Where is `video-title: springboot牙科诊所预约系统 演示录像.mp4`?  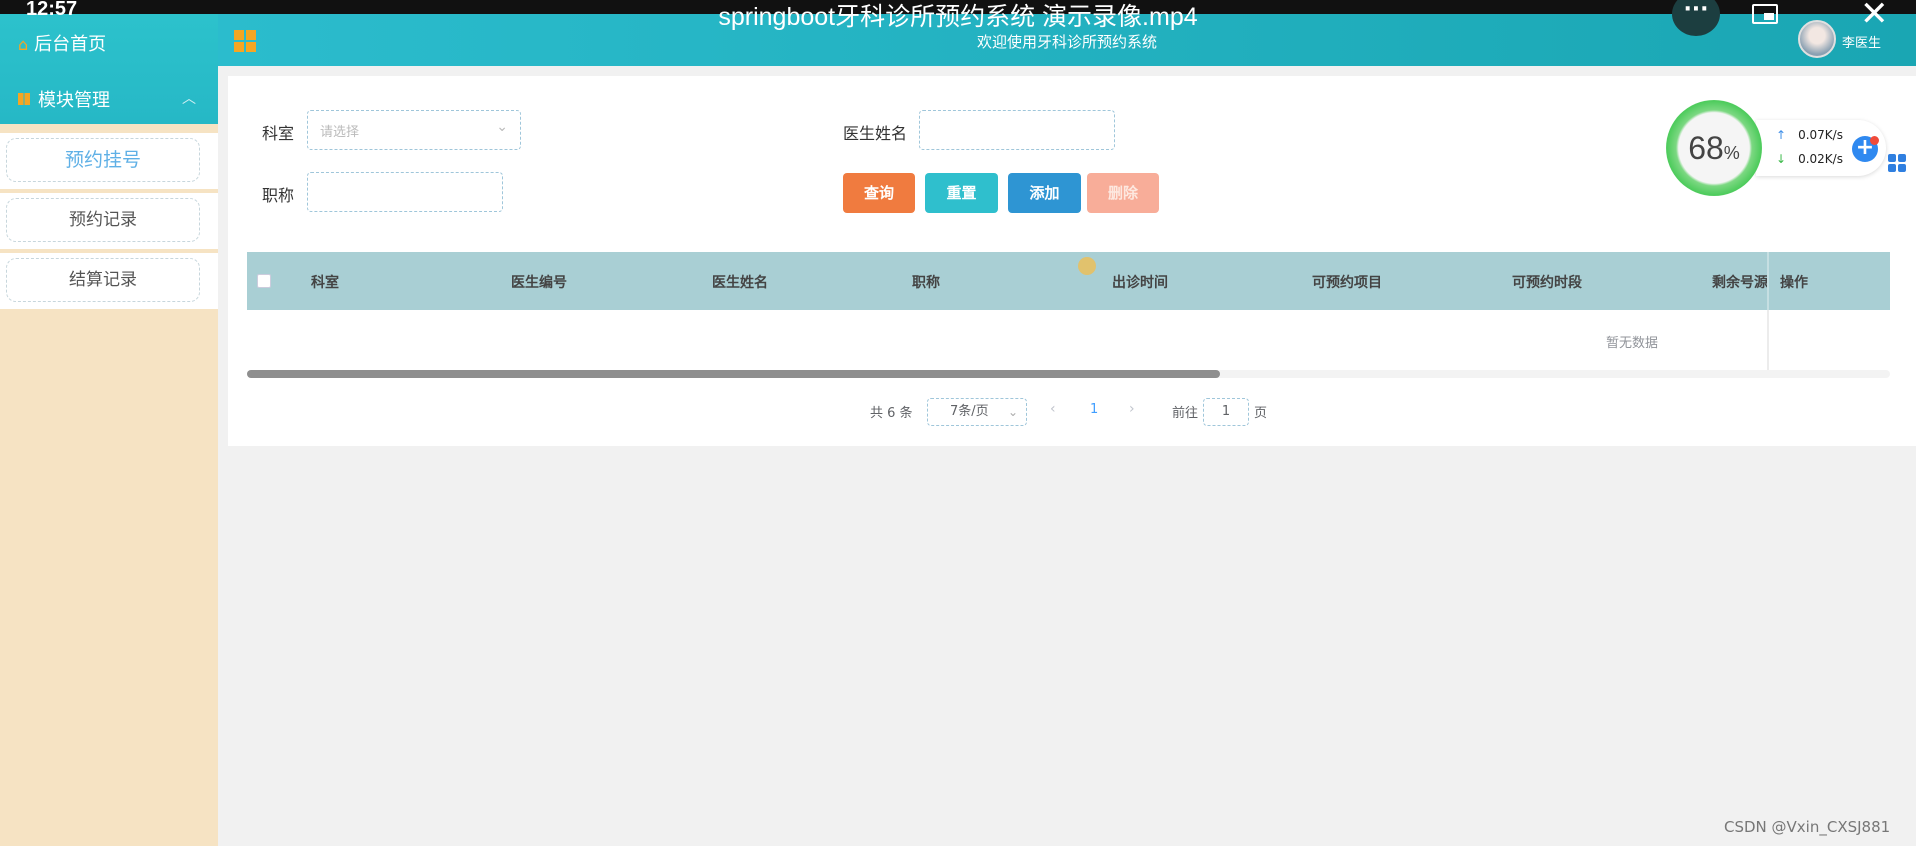
video-title: springboot牙科诊所预约系统 演示录像.mp4 is located at coordinates (958, 17).